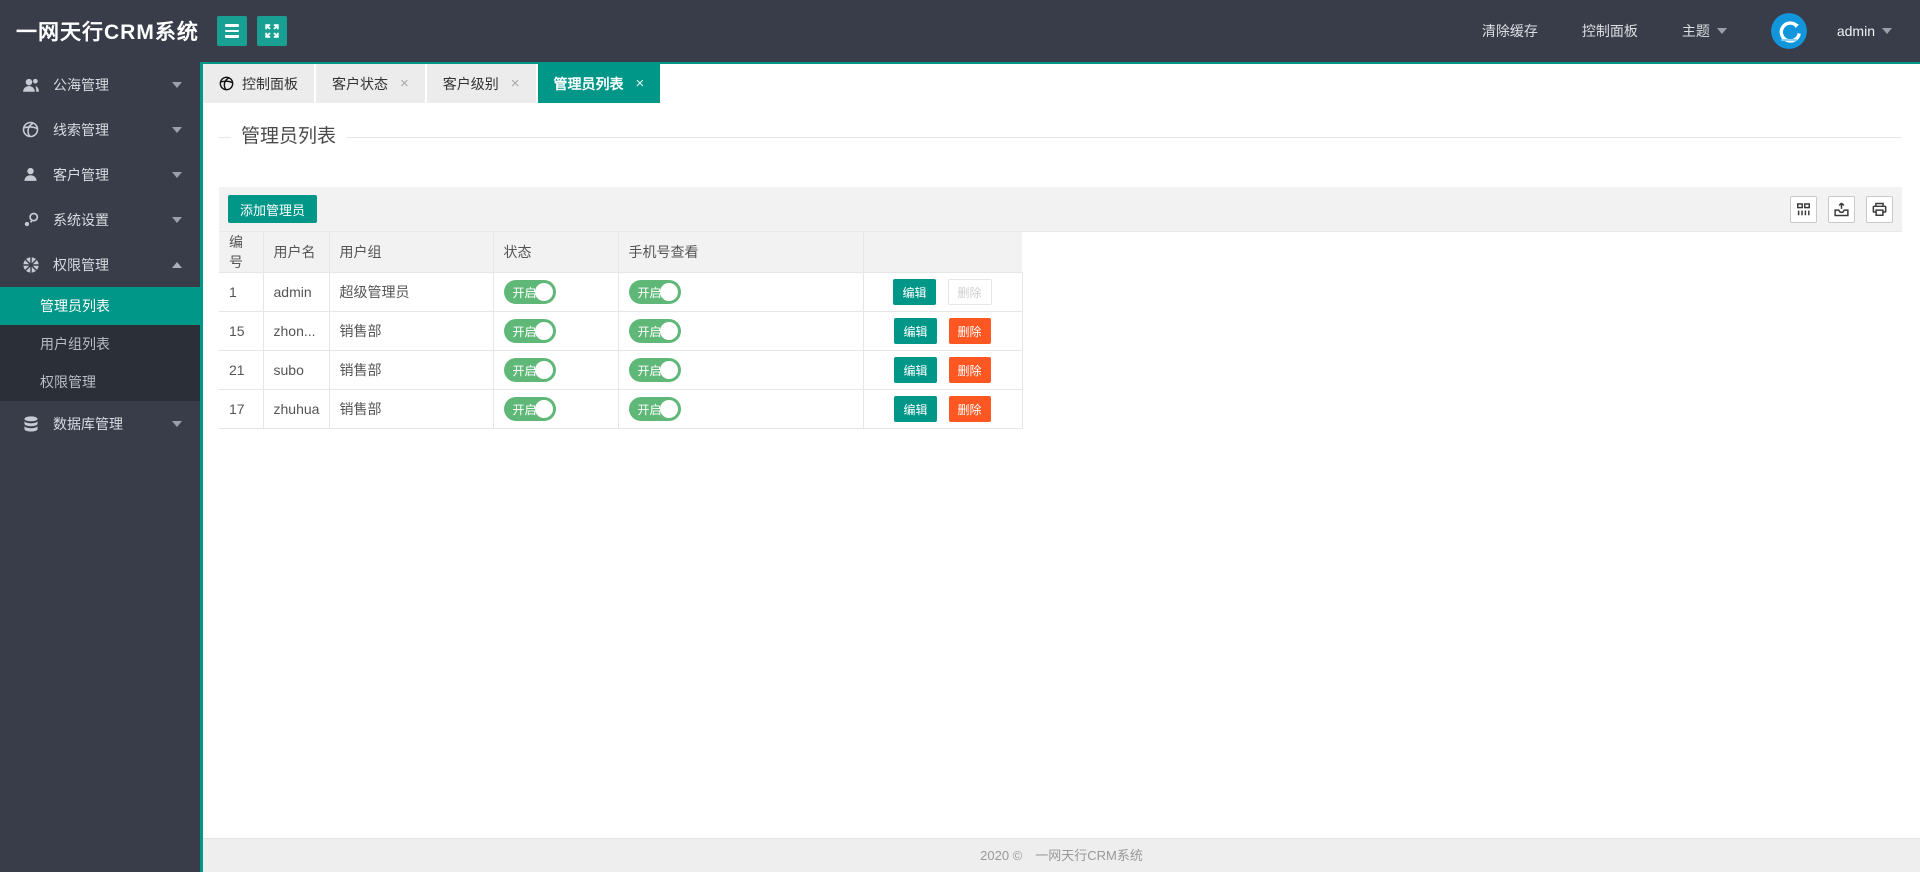  I want to click on toolbar-icon-group, so click(1841, 209).